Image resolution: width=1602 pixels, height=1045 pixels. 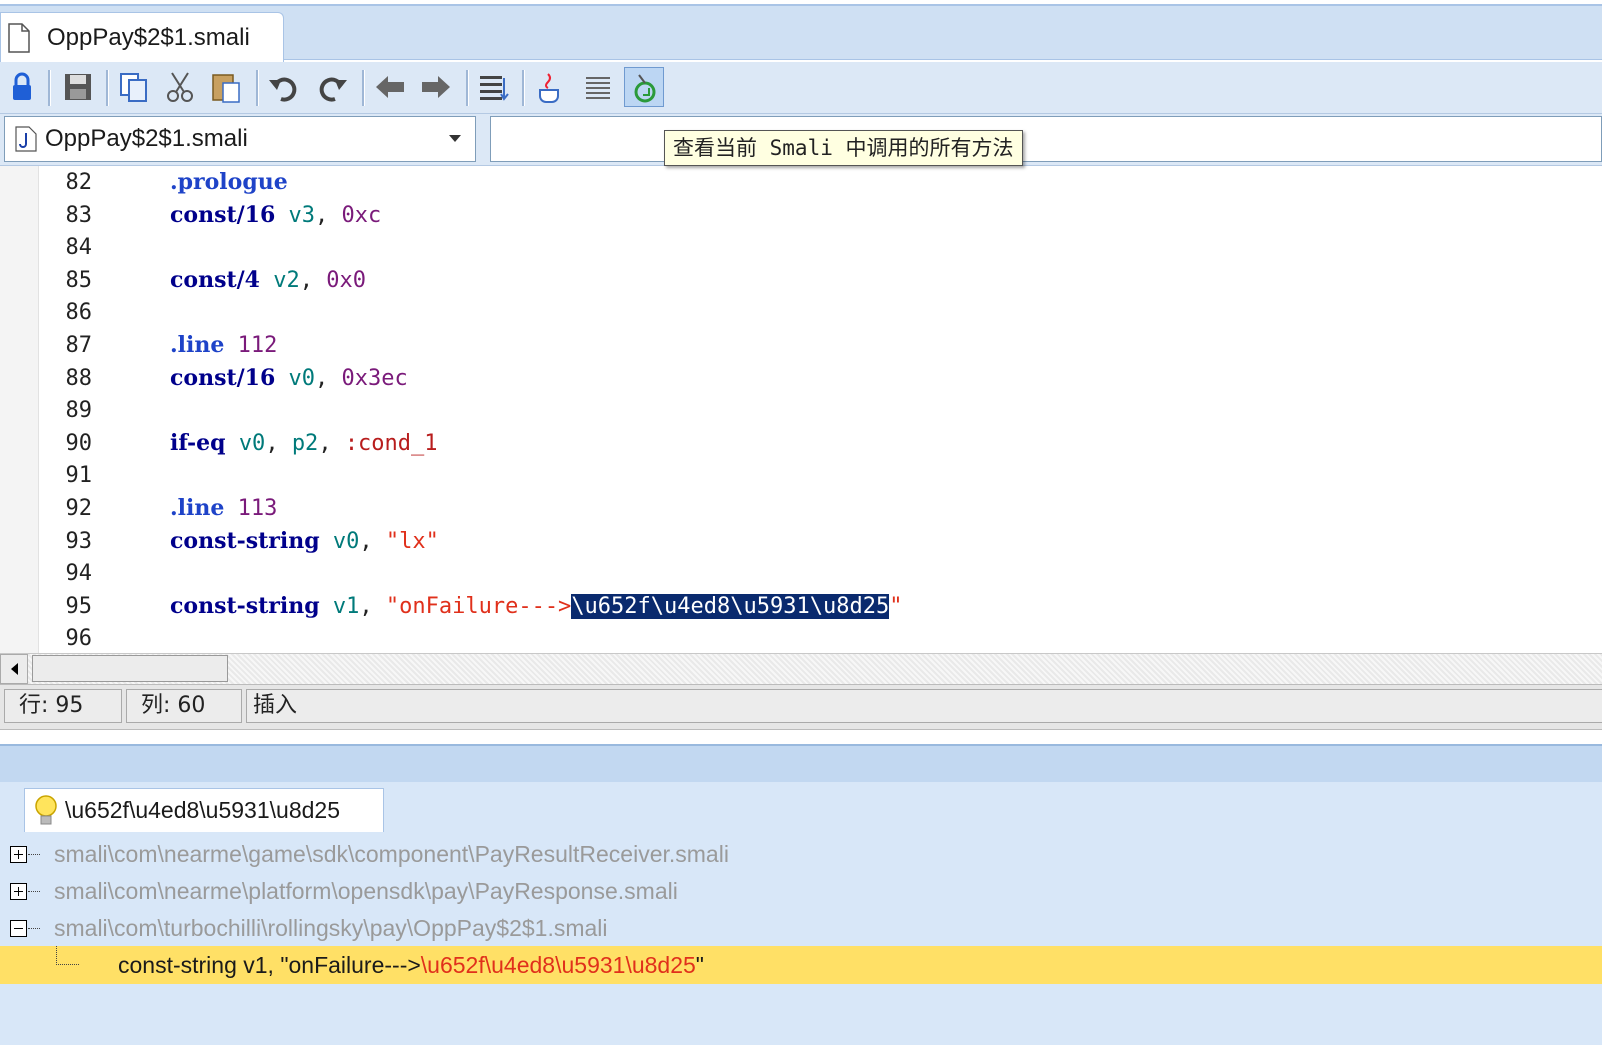 What do you see at coordinates (801, 345) in the screenshot?
I see `code-line: 87 .line 112` at bounding box center [801, 345].